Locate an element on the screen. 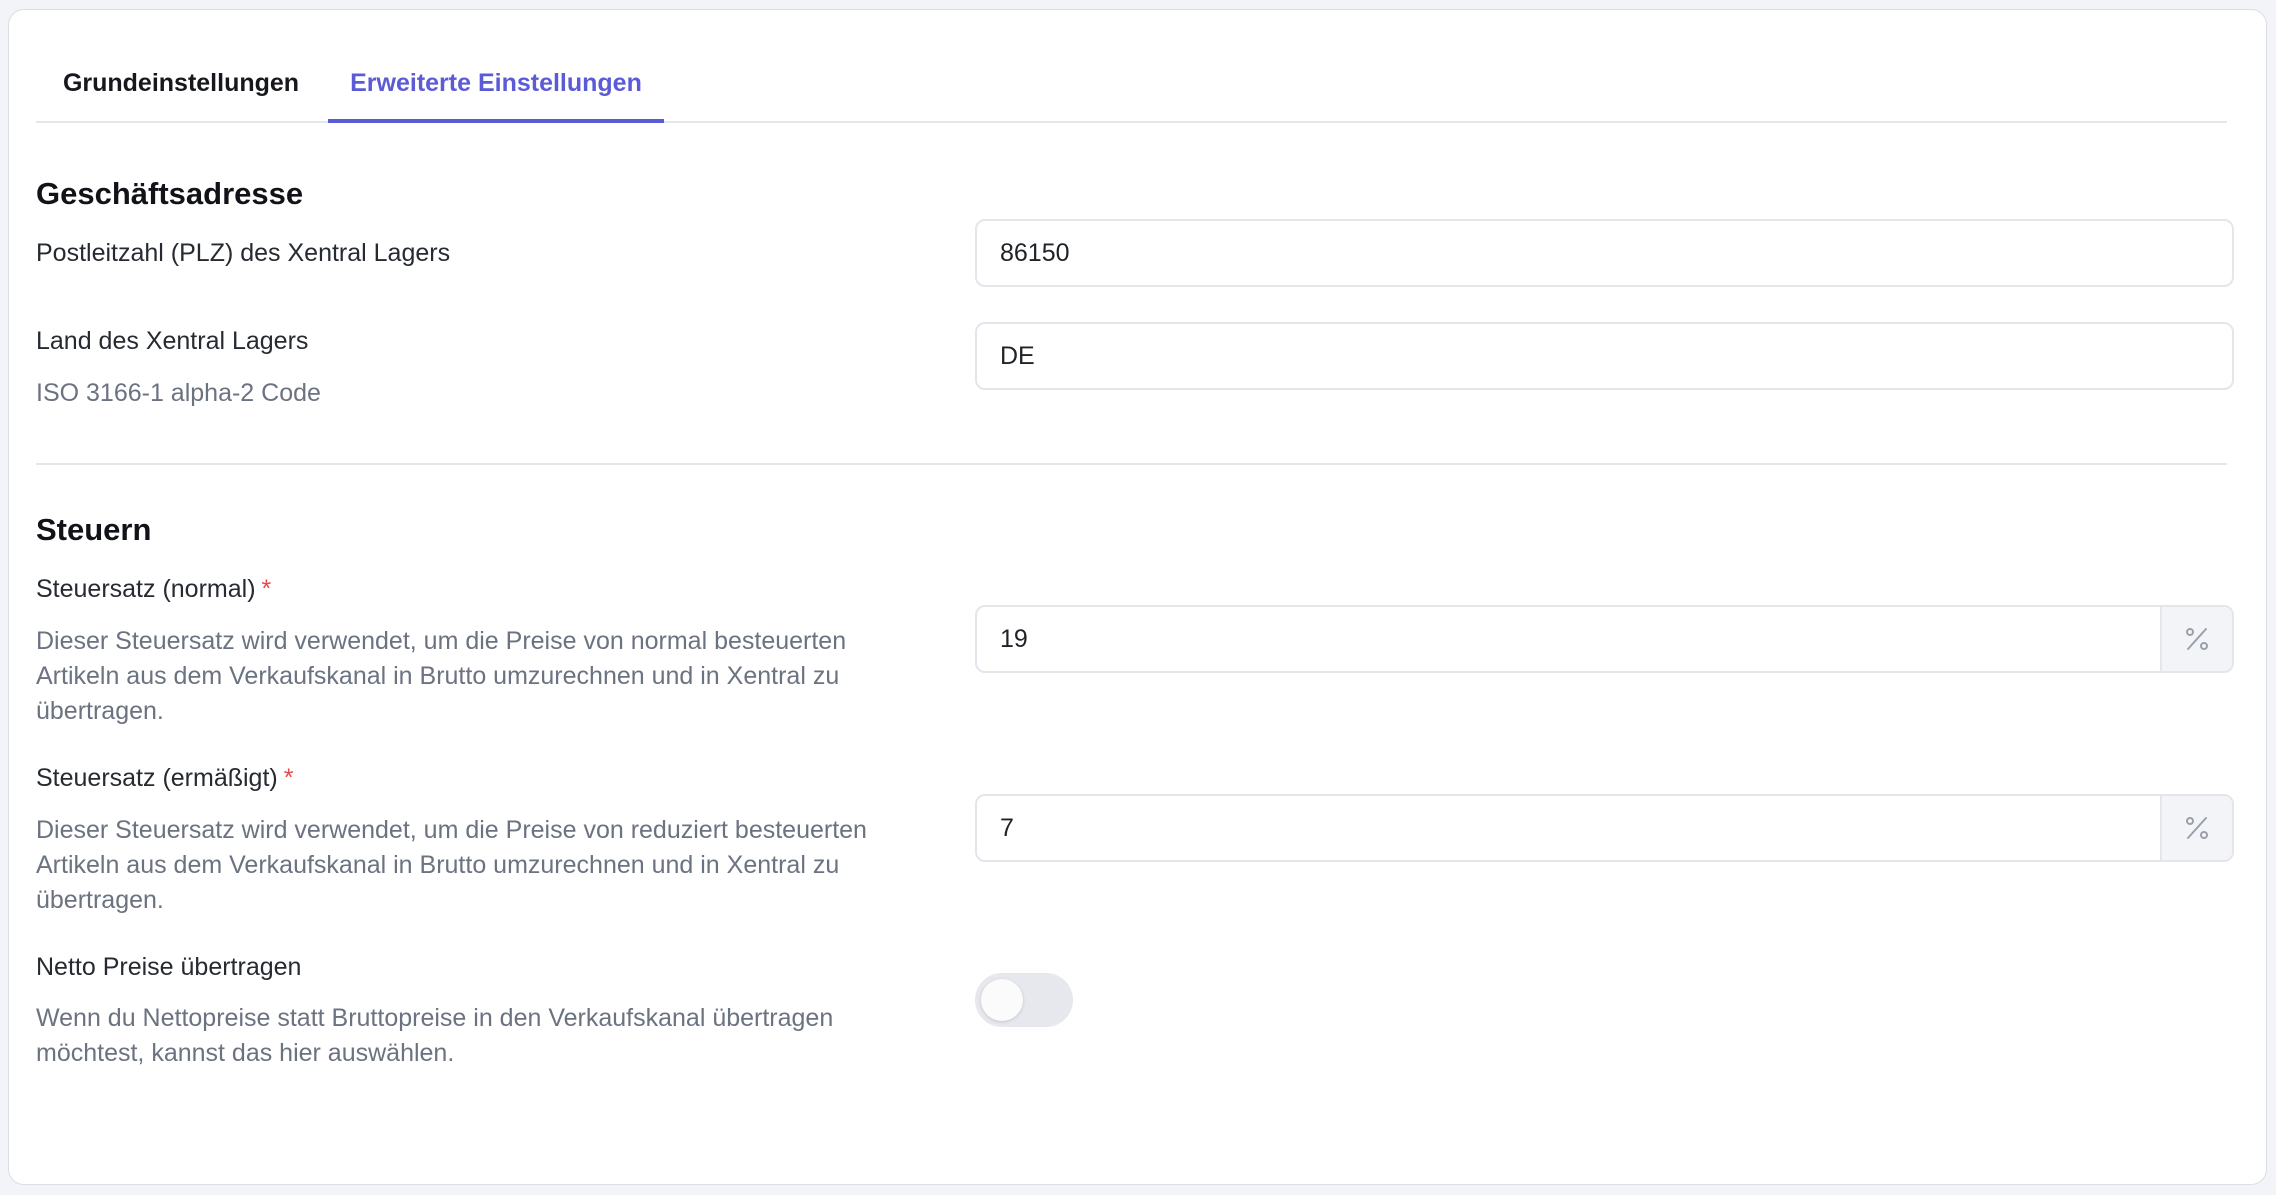  zip-field is located at coordinates (1604, 253).